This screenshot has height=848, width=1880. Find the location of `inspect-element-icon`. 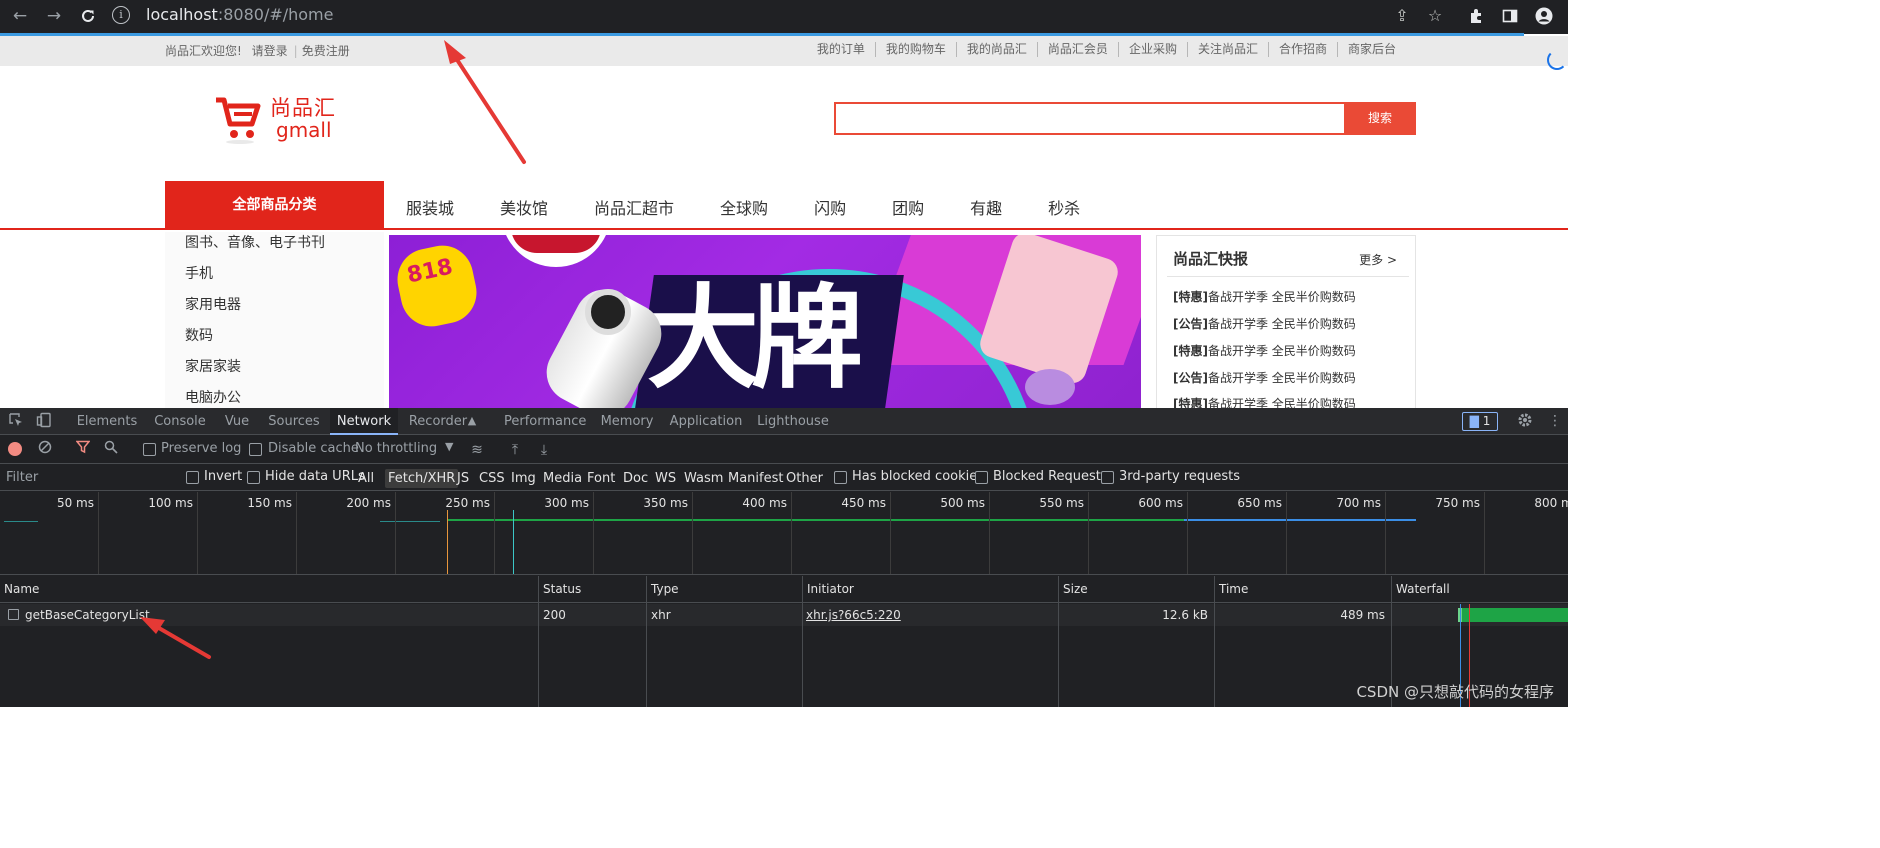

inspect-element-icon is located at coordinates (16, 421).